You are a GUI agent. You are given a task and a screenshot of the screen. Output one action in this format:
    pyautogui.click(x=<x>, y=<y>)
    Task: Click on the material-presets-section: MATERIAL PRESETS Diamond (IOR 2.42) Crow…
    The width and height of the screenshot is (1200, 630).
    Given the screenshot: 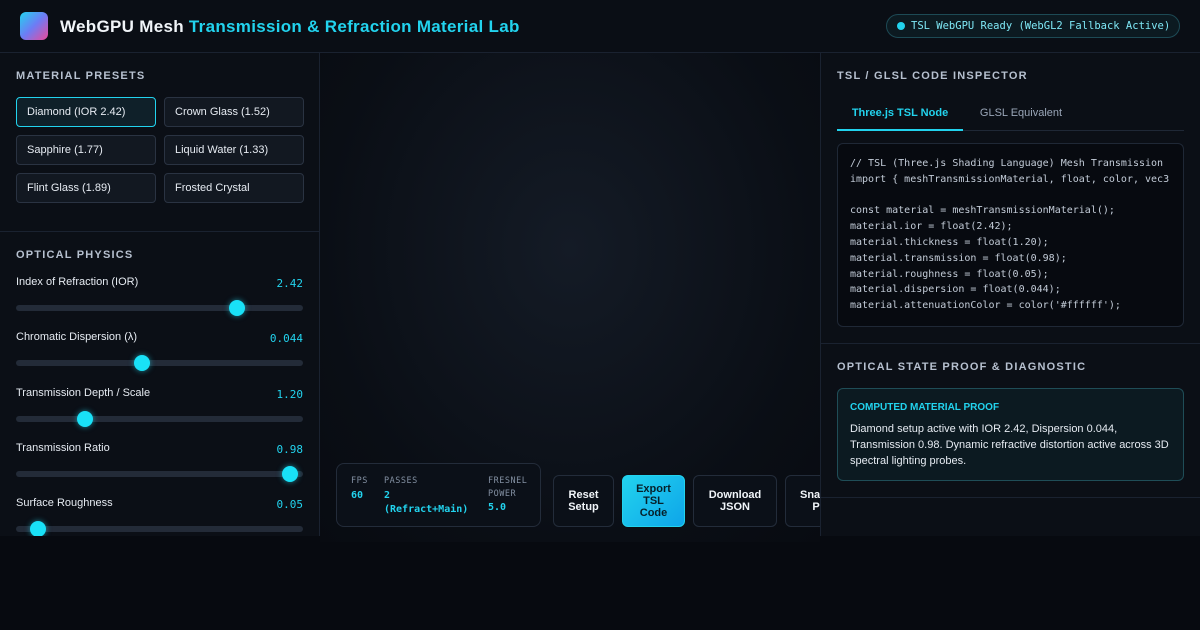 What is the action you would take?
    pyautogui.click(x=159, y=142)
    